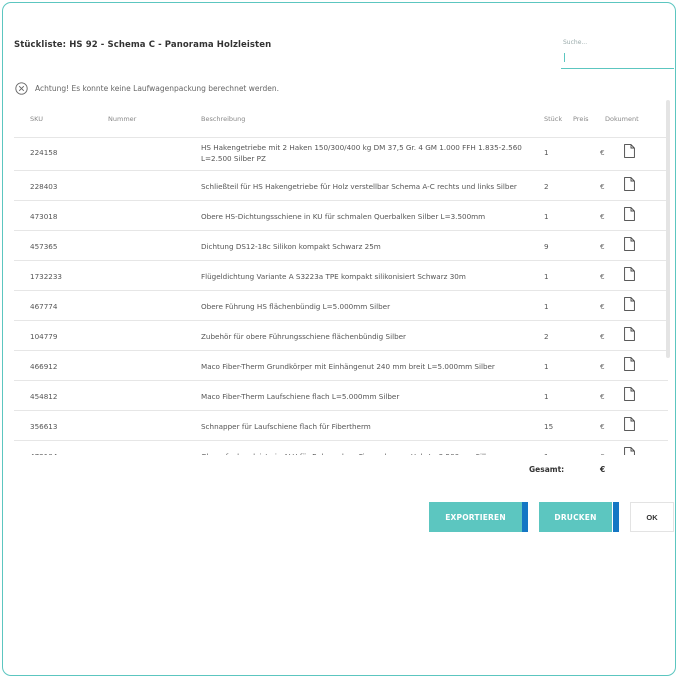 This screenshot has height=680, width=680. I want to click on column-header-dokument: Dokument, so click(622, 119).